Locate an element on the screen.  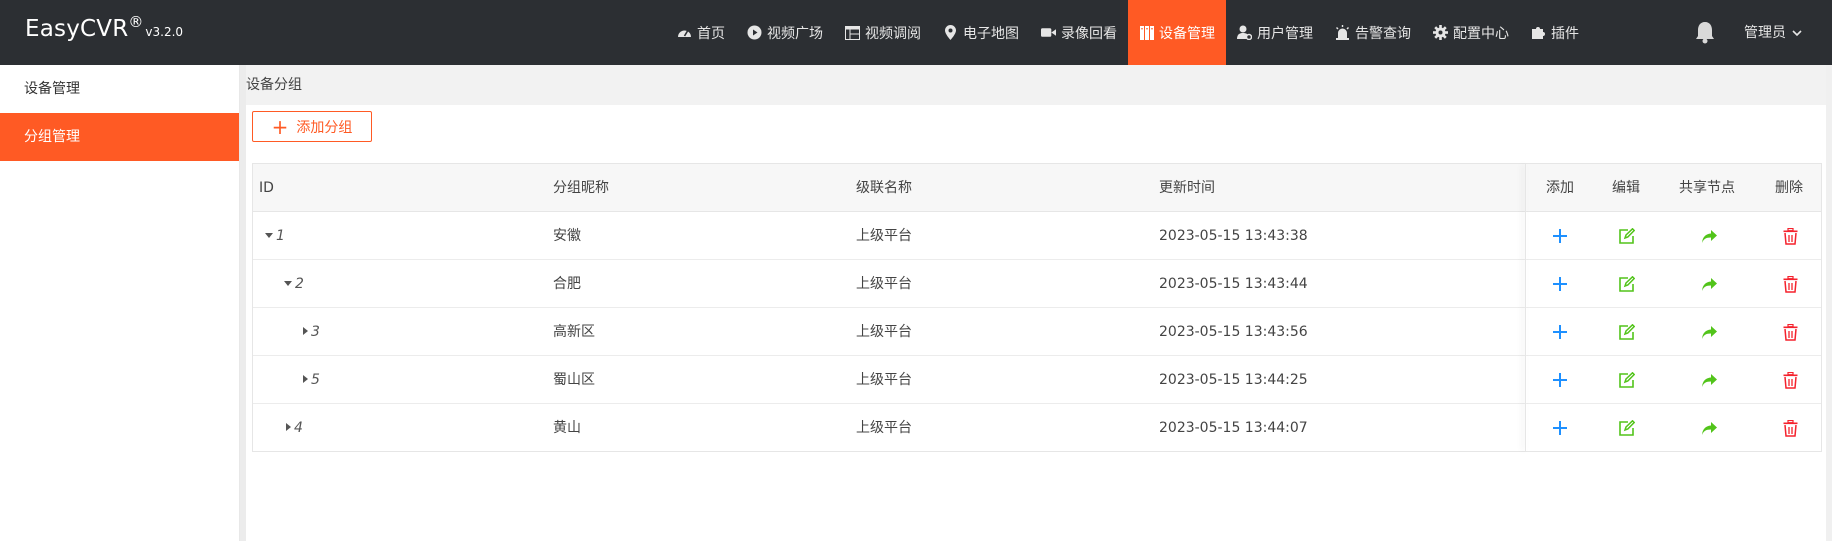
row-group-name: 黄山 is located at coordinates (567, 428).